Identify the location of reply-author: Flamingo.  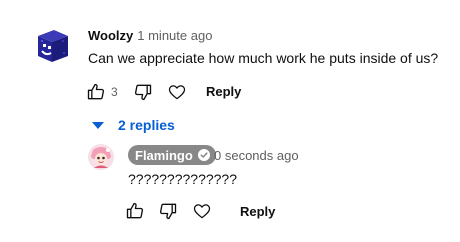
(164, 155).